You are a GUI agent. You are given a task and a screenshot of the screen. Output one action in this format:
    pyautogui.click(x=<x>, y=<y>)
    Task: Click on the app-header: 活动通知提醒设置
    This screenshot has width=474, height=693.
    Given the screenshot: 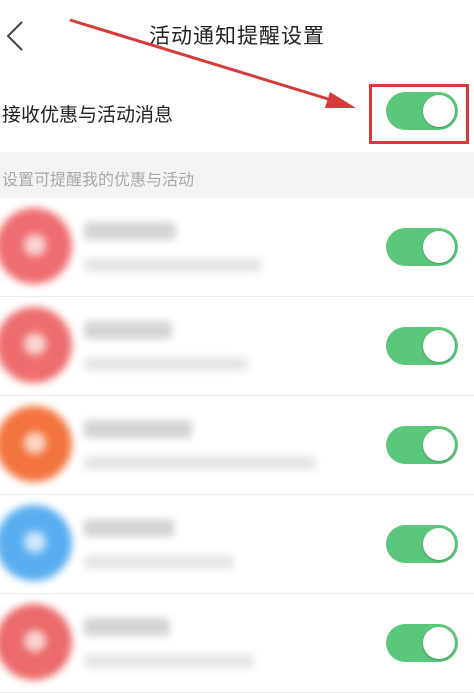 What is the action you would take?
    pyautogui.click(x=237, y=36)
    